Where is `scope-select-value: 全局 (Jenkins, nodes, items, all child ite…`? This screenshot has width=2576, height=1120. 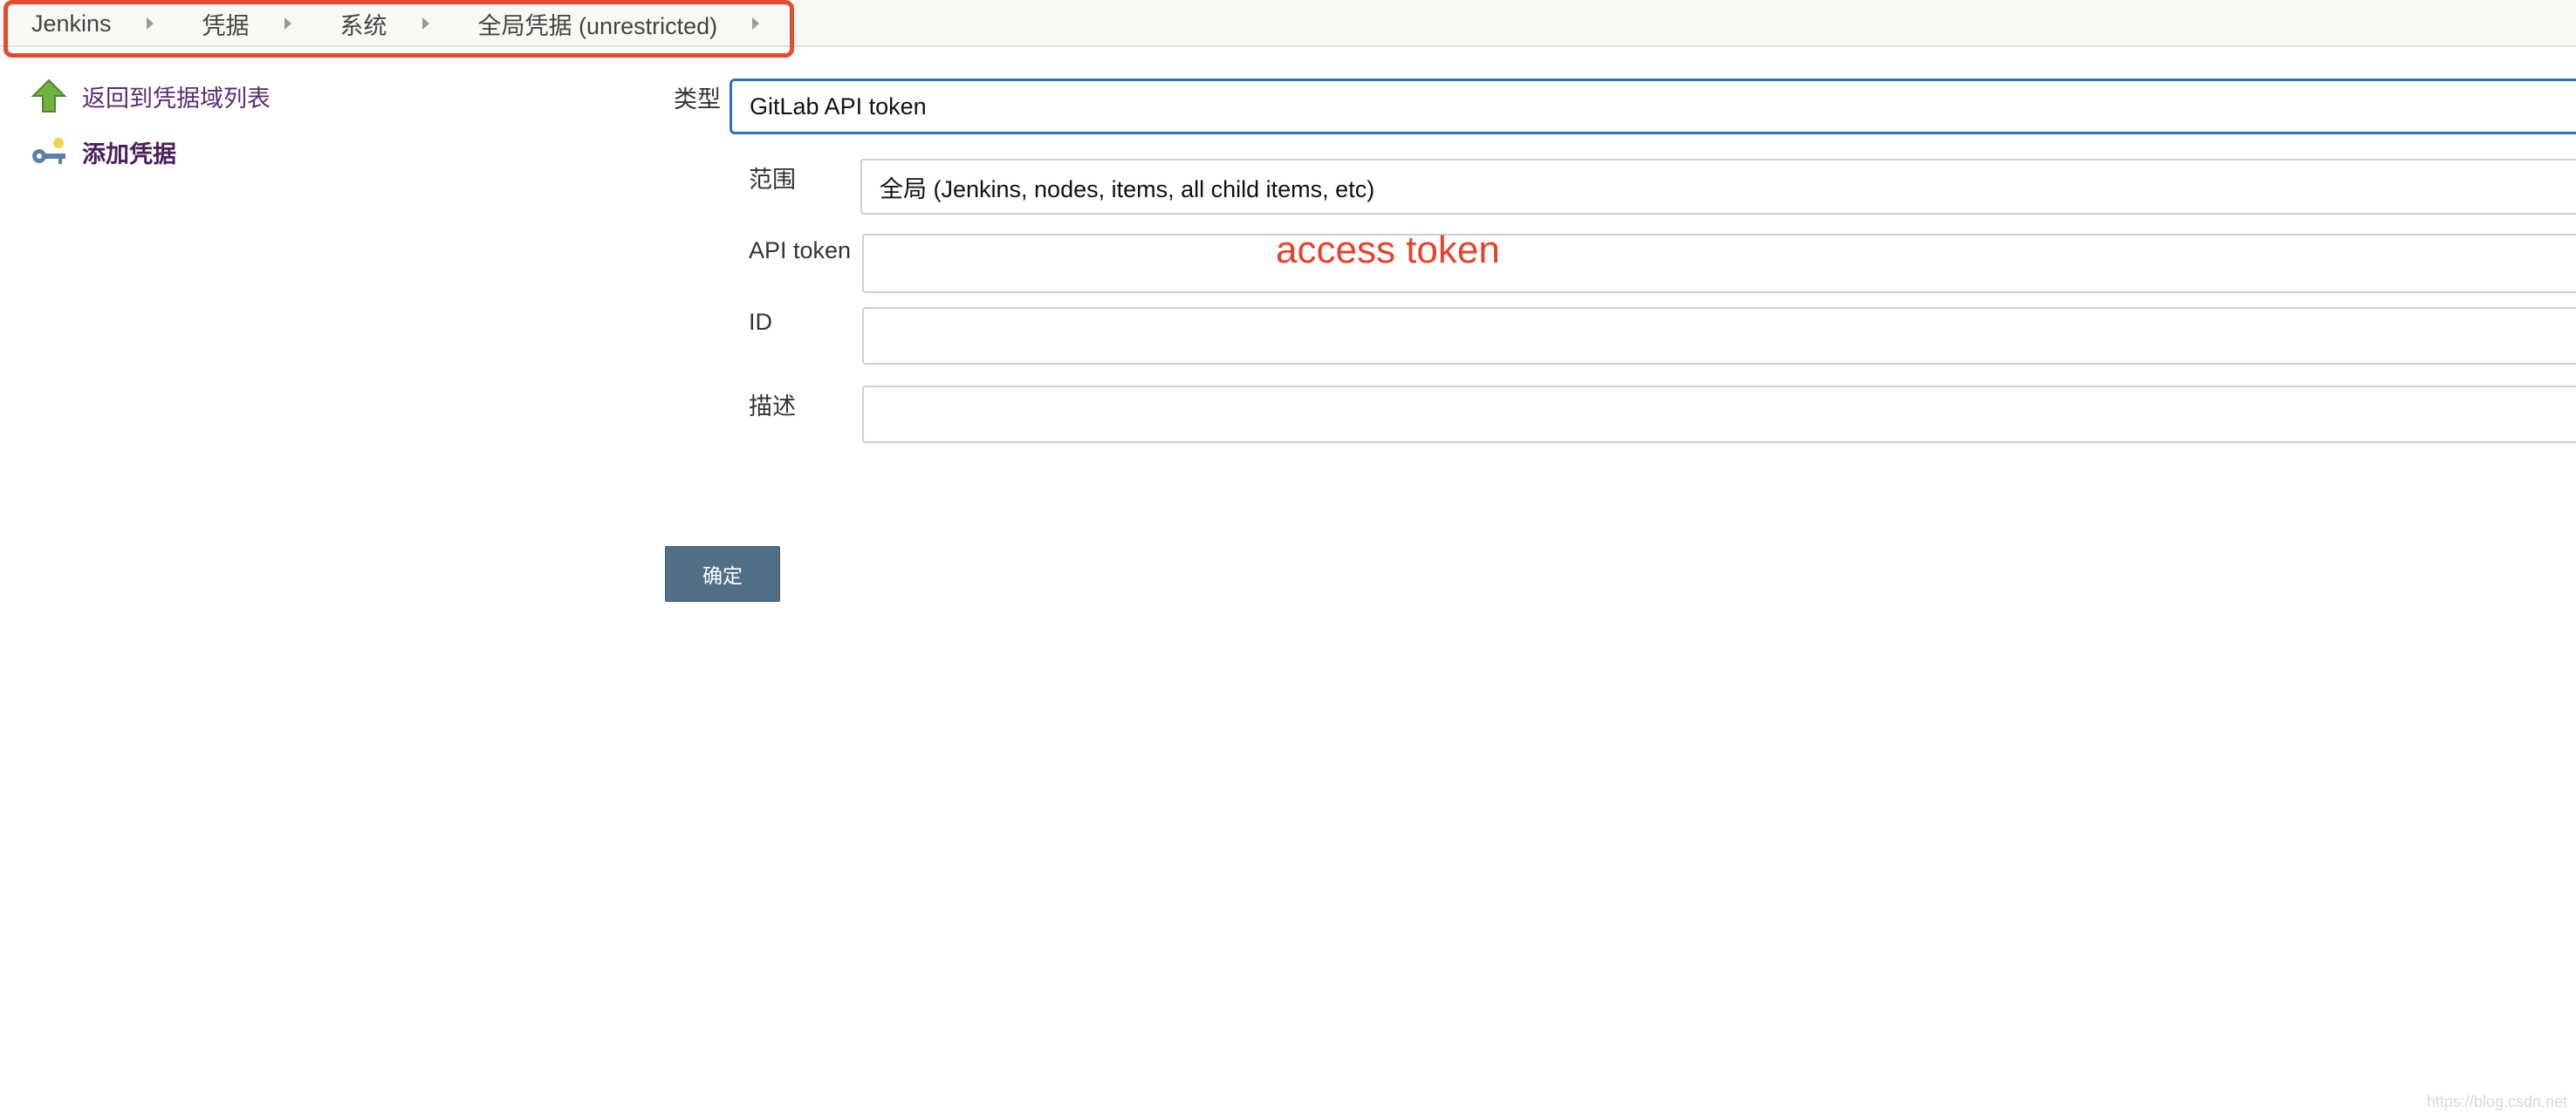 scope-select-value: 全局 (Jenkins, nodes, items, all child ite… is located at coordinates (1127, 188).